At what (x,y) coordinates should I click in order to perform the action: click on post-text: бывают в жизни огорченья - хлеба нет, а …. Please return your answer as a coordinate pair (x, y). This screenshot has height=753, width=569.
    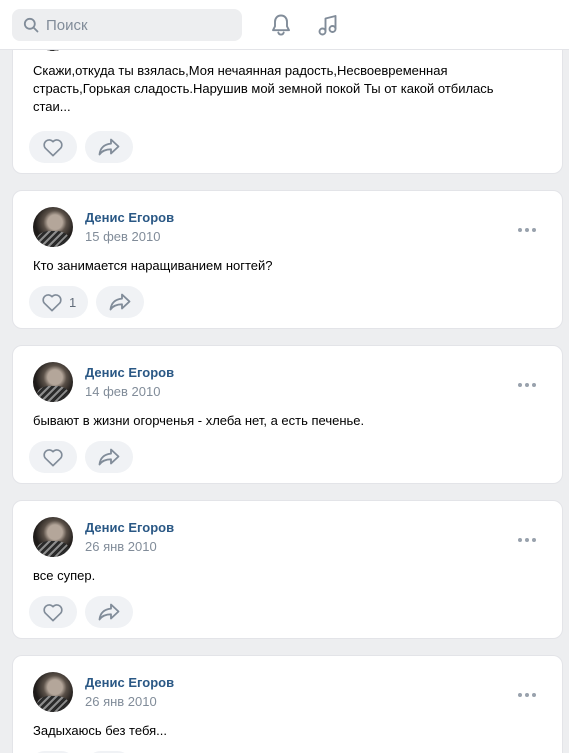
    Looking at the image, I should click on (199, 420).